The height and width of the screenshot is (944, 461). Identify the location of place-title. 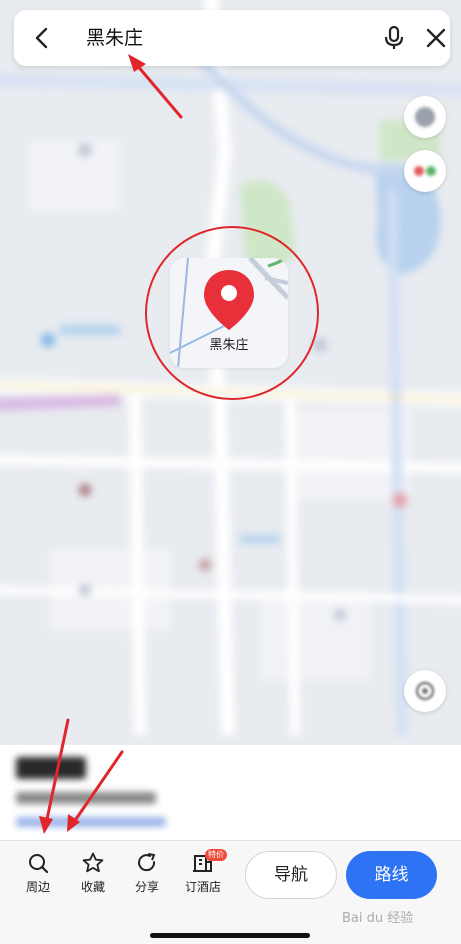
(51, 768).